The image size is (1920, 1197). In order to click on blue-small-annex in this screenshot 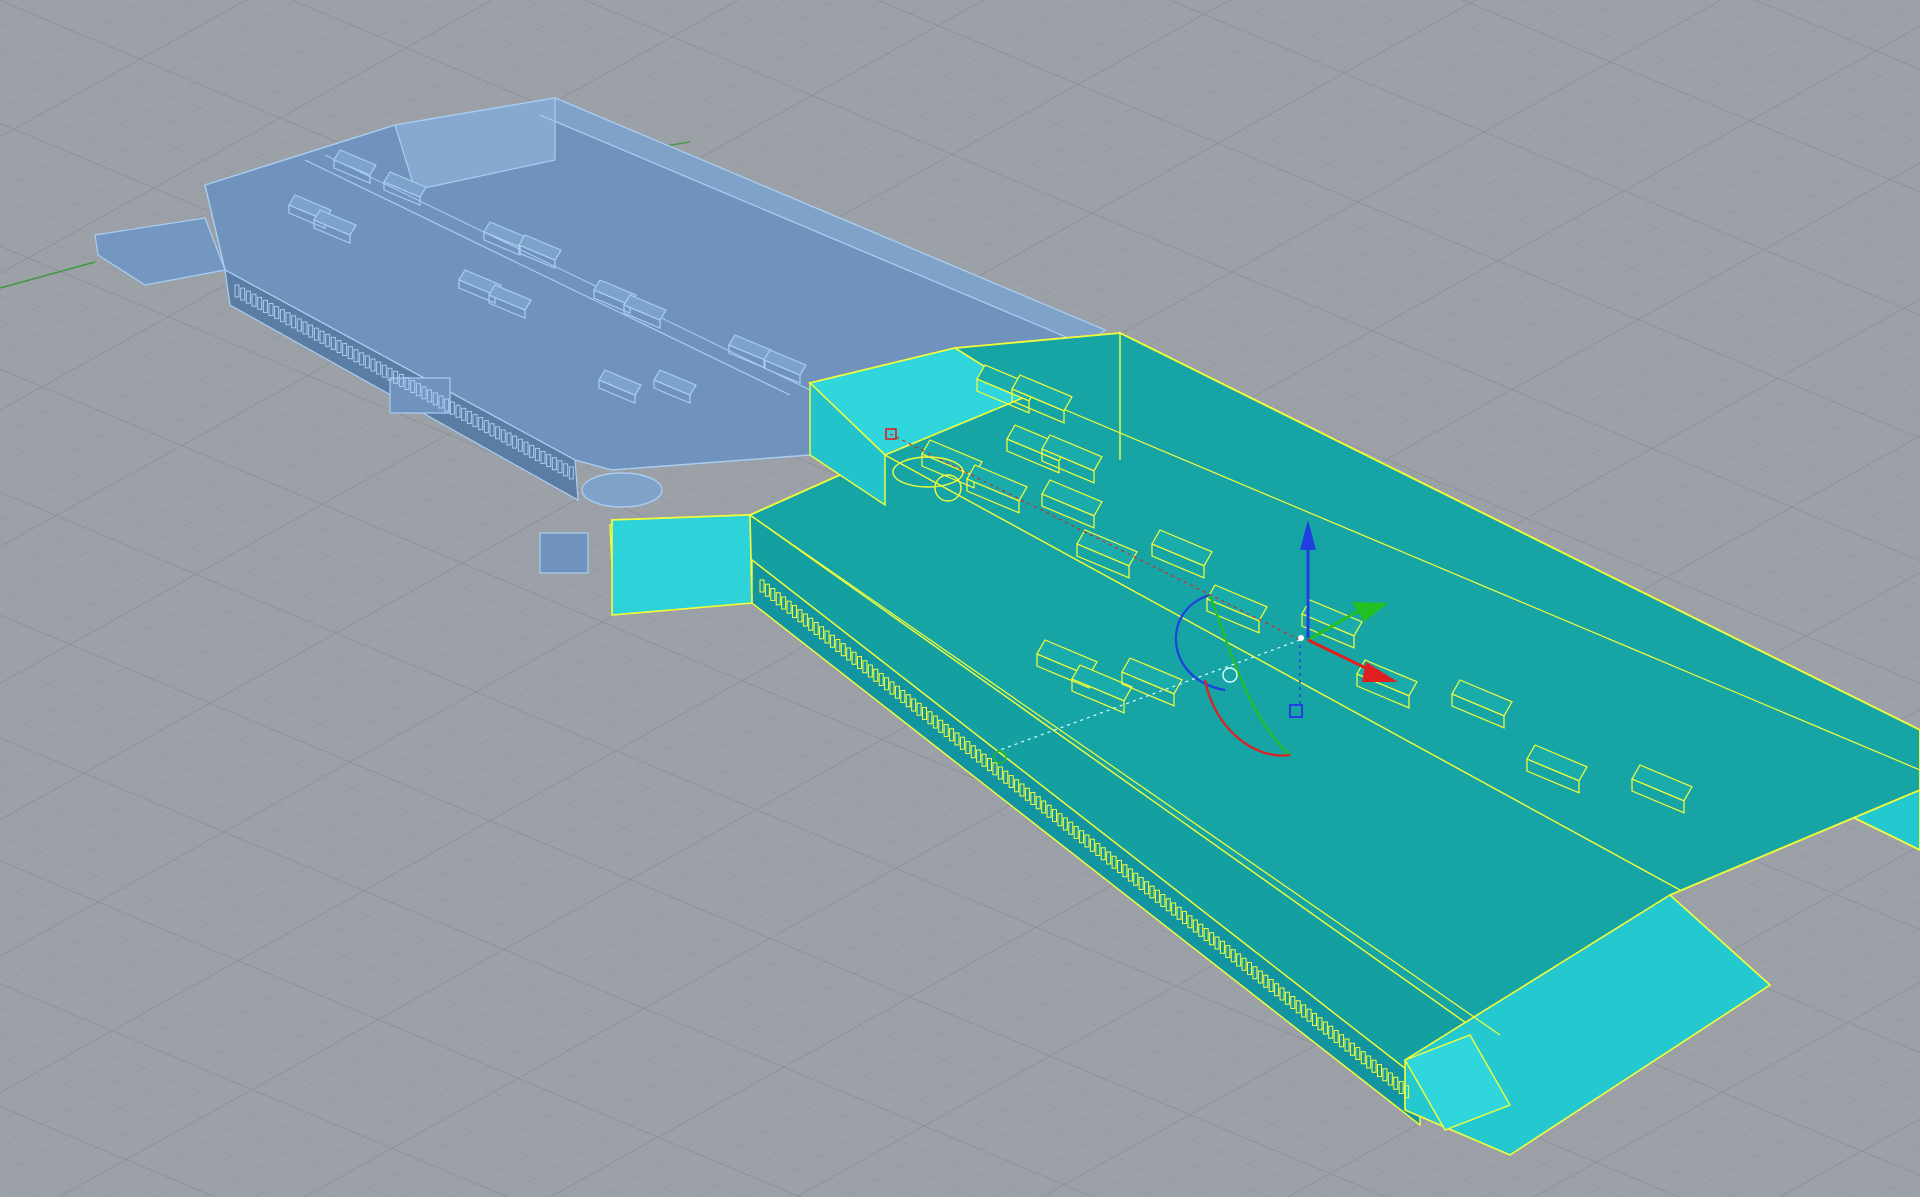, I will do `click(564, 553)`.